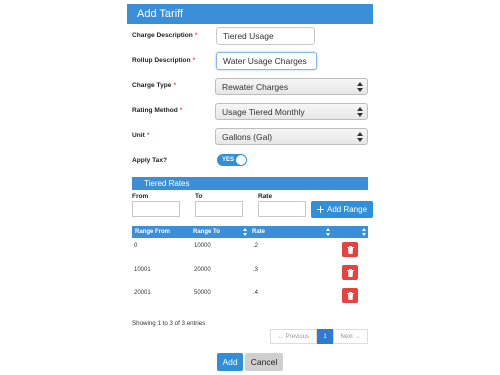 Image resolution: width=500 pixels, height=375 pixels. What do you see at coordinates (247, 136) in the screenshot?
I see `unit-value: Gallons (Gal)` at bounding box center [247, 136].